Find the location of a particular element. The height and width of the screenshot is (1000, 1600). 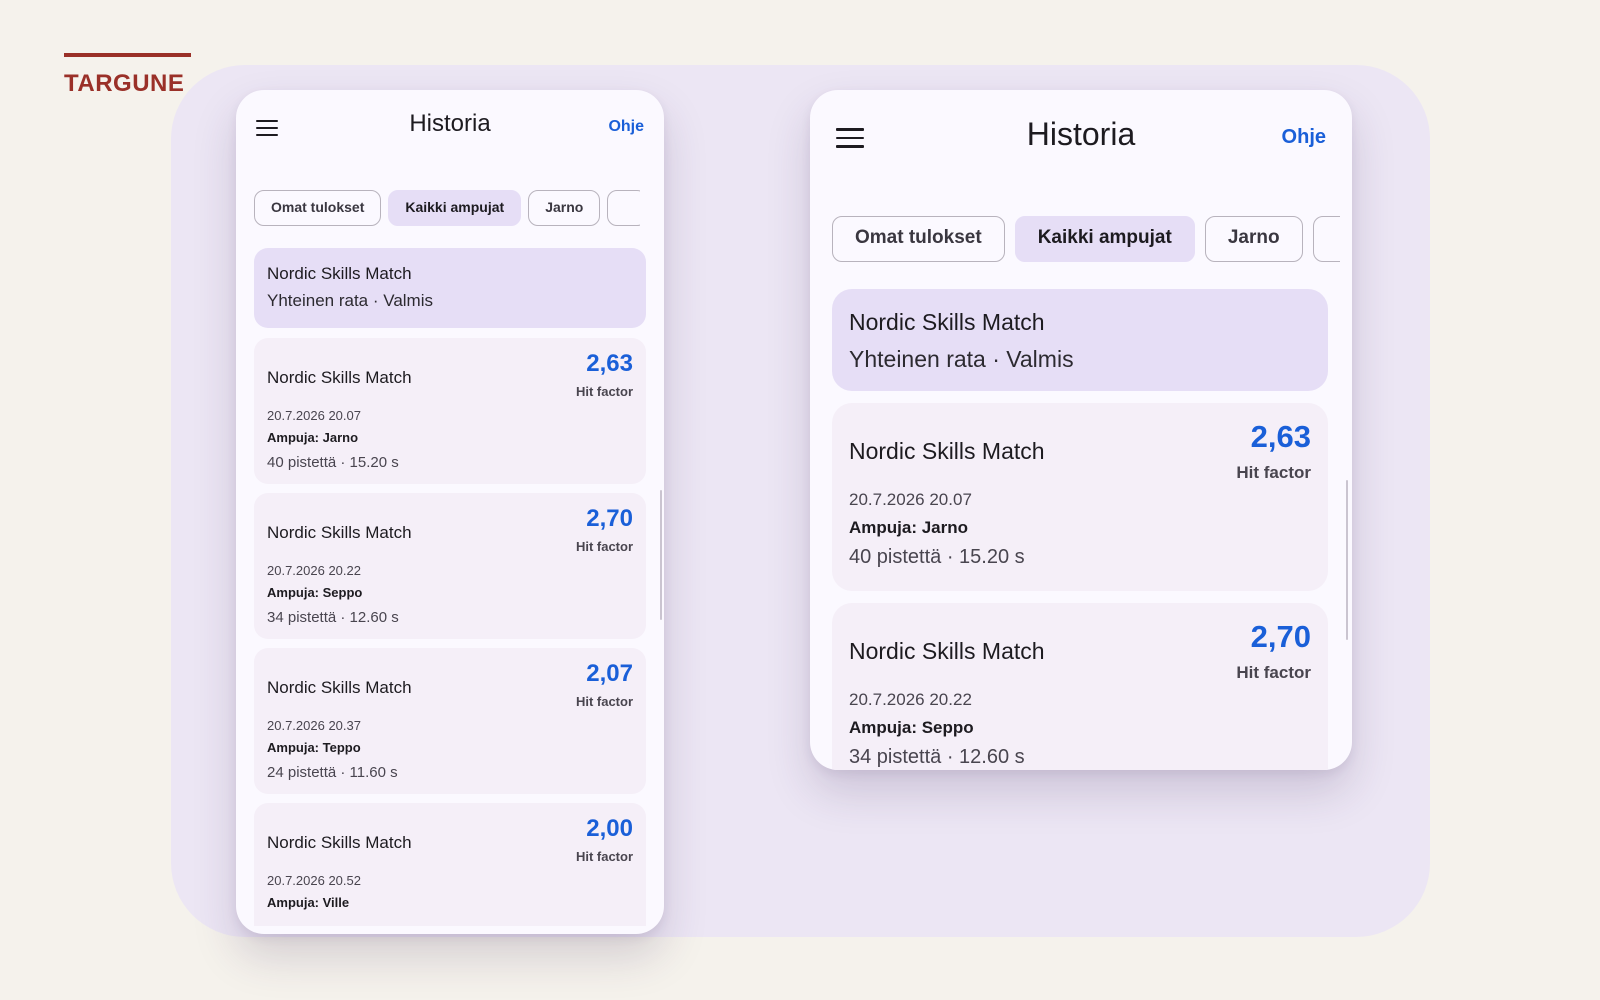

brand-logo: TARGUNE is located at coordinates (124, 83).